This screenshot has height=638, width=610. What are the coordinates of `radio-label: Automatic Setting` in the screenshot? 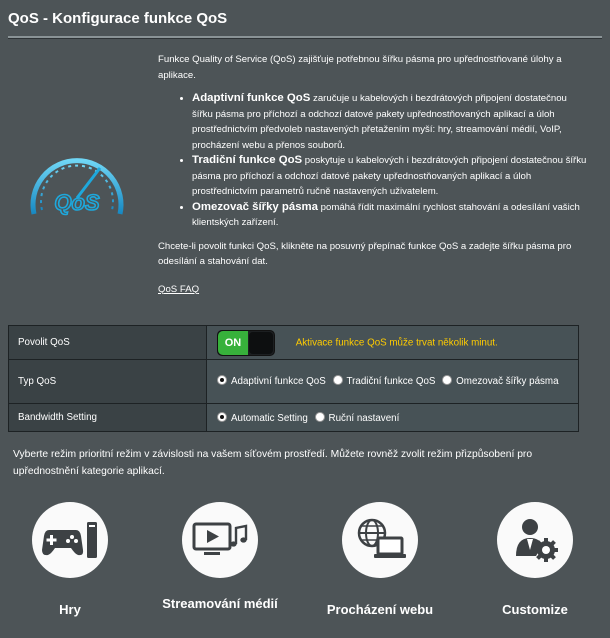 It's located at (269, 418).